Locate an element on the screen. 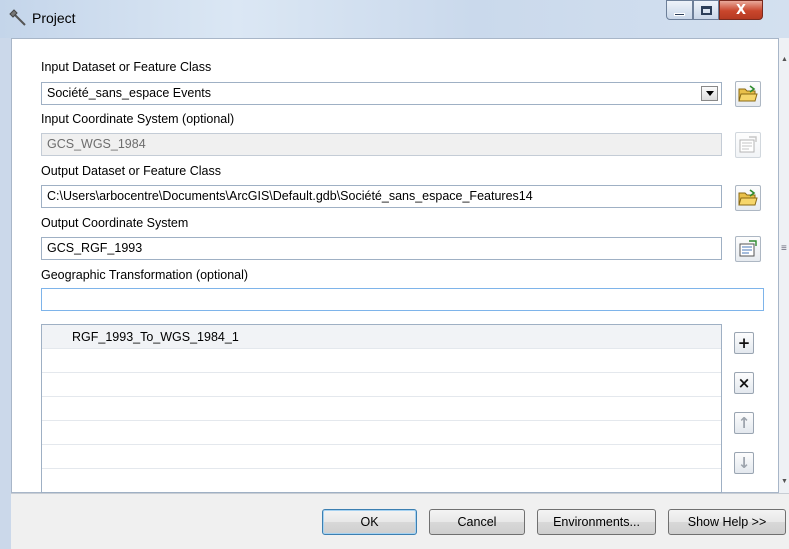 The image size is (789, 549). input-coord-value: GCS_WGS_1984 is located at coordinates (96, 144).